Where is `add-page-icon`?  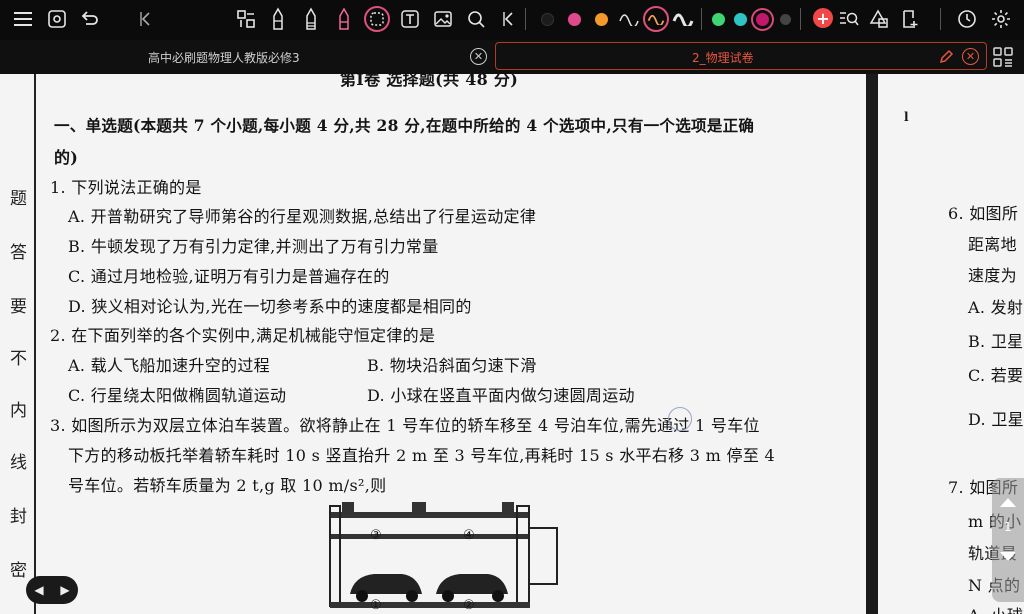
add-page-icon is located at coordinates (910, 19).